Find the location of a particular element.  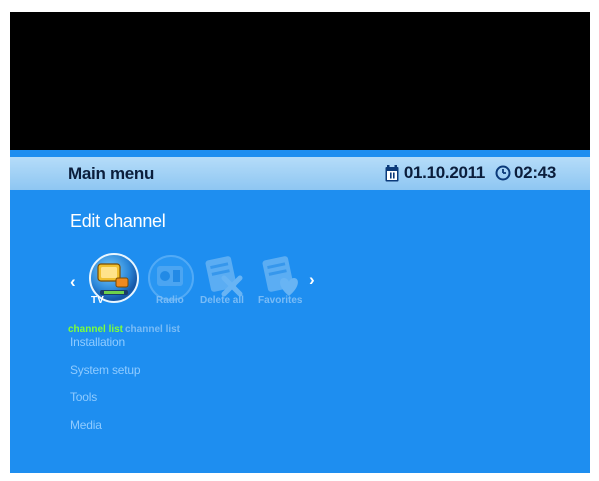

header-bar: Main menu 01.10.2011 02:43 is located at coordinates (300, 173).